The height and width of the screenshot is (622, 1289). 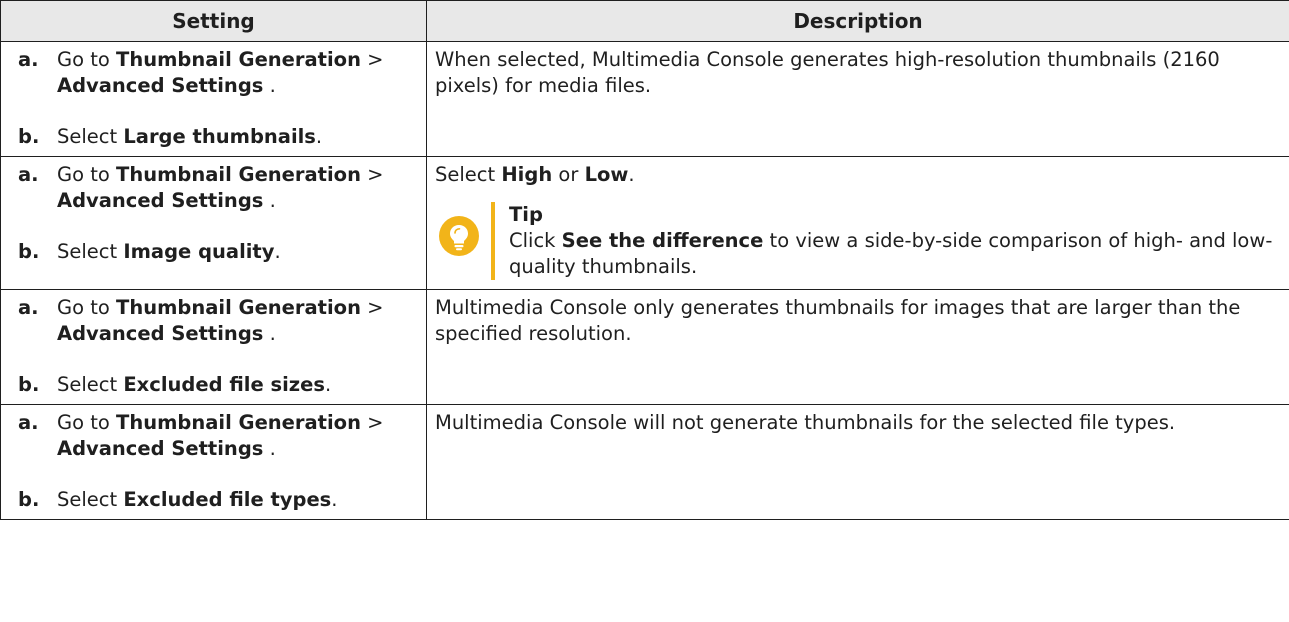 I want to click on lightbulb-icon, so click(x=459, y=236).